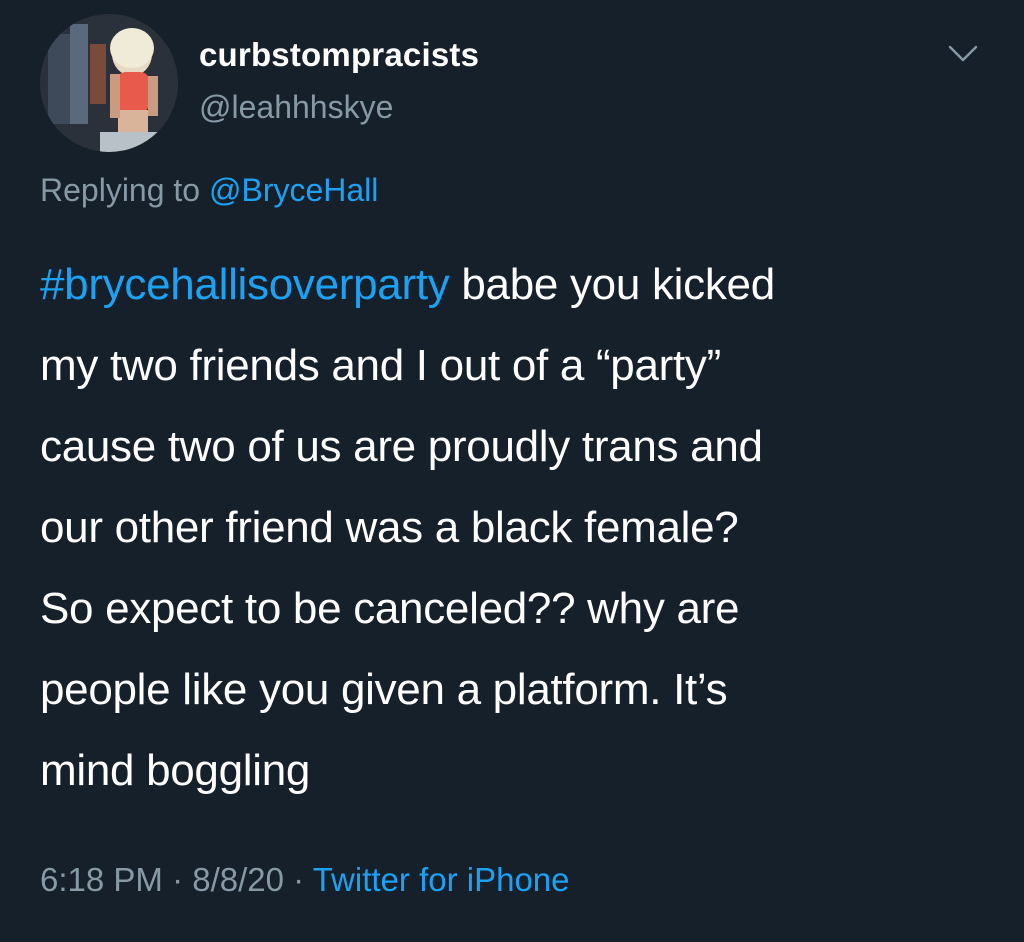  Describe the element at coordinates (124, 190) in the screenshot. I see `replying-prefix: Replying to` at that location.